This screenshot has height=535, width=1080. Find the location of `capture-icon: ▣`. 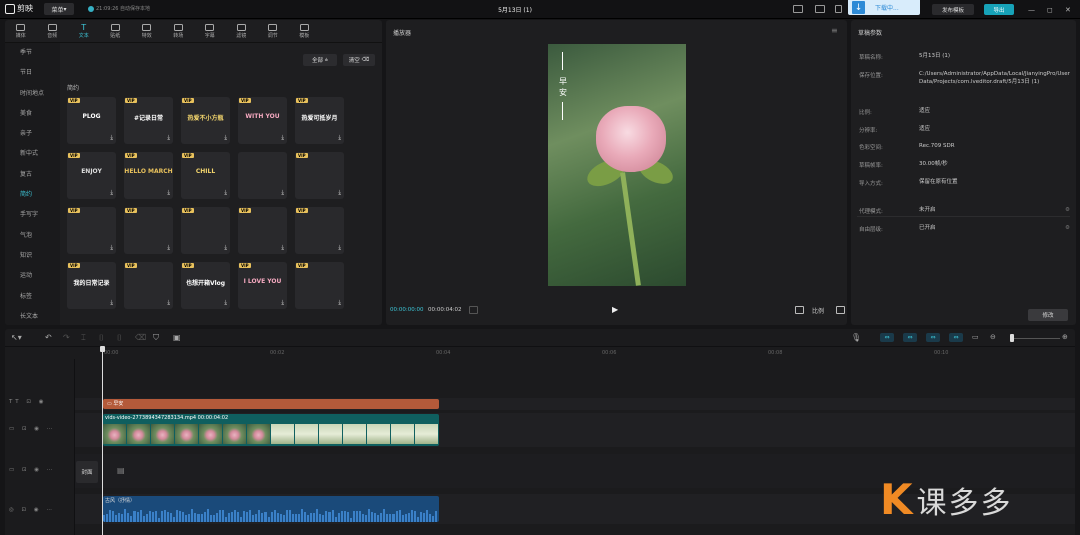

capture-icon: ▣ is located at coordinates (177, 337).